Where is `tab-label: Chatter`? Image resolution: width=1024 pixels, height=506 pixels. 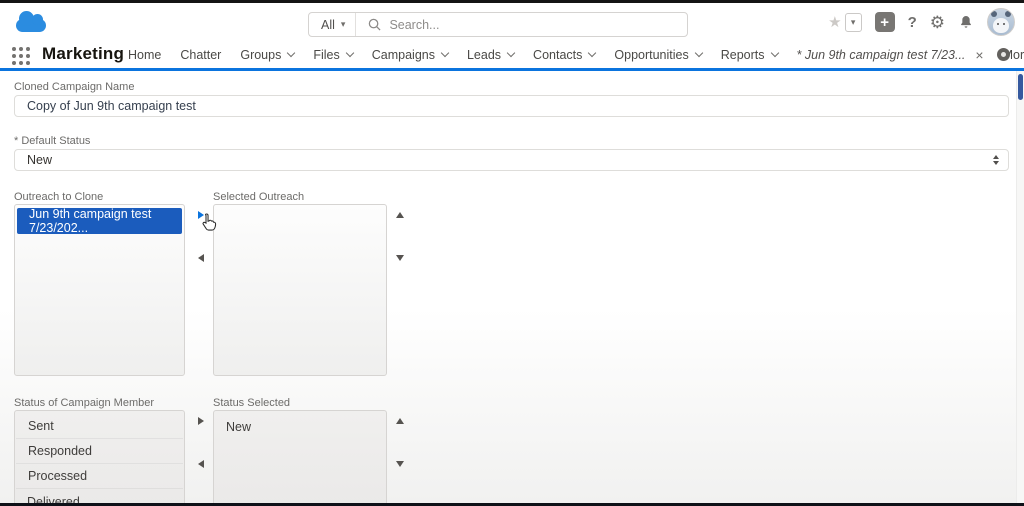
tab-label: Chatter is located at coordinates (201, 54).